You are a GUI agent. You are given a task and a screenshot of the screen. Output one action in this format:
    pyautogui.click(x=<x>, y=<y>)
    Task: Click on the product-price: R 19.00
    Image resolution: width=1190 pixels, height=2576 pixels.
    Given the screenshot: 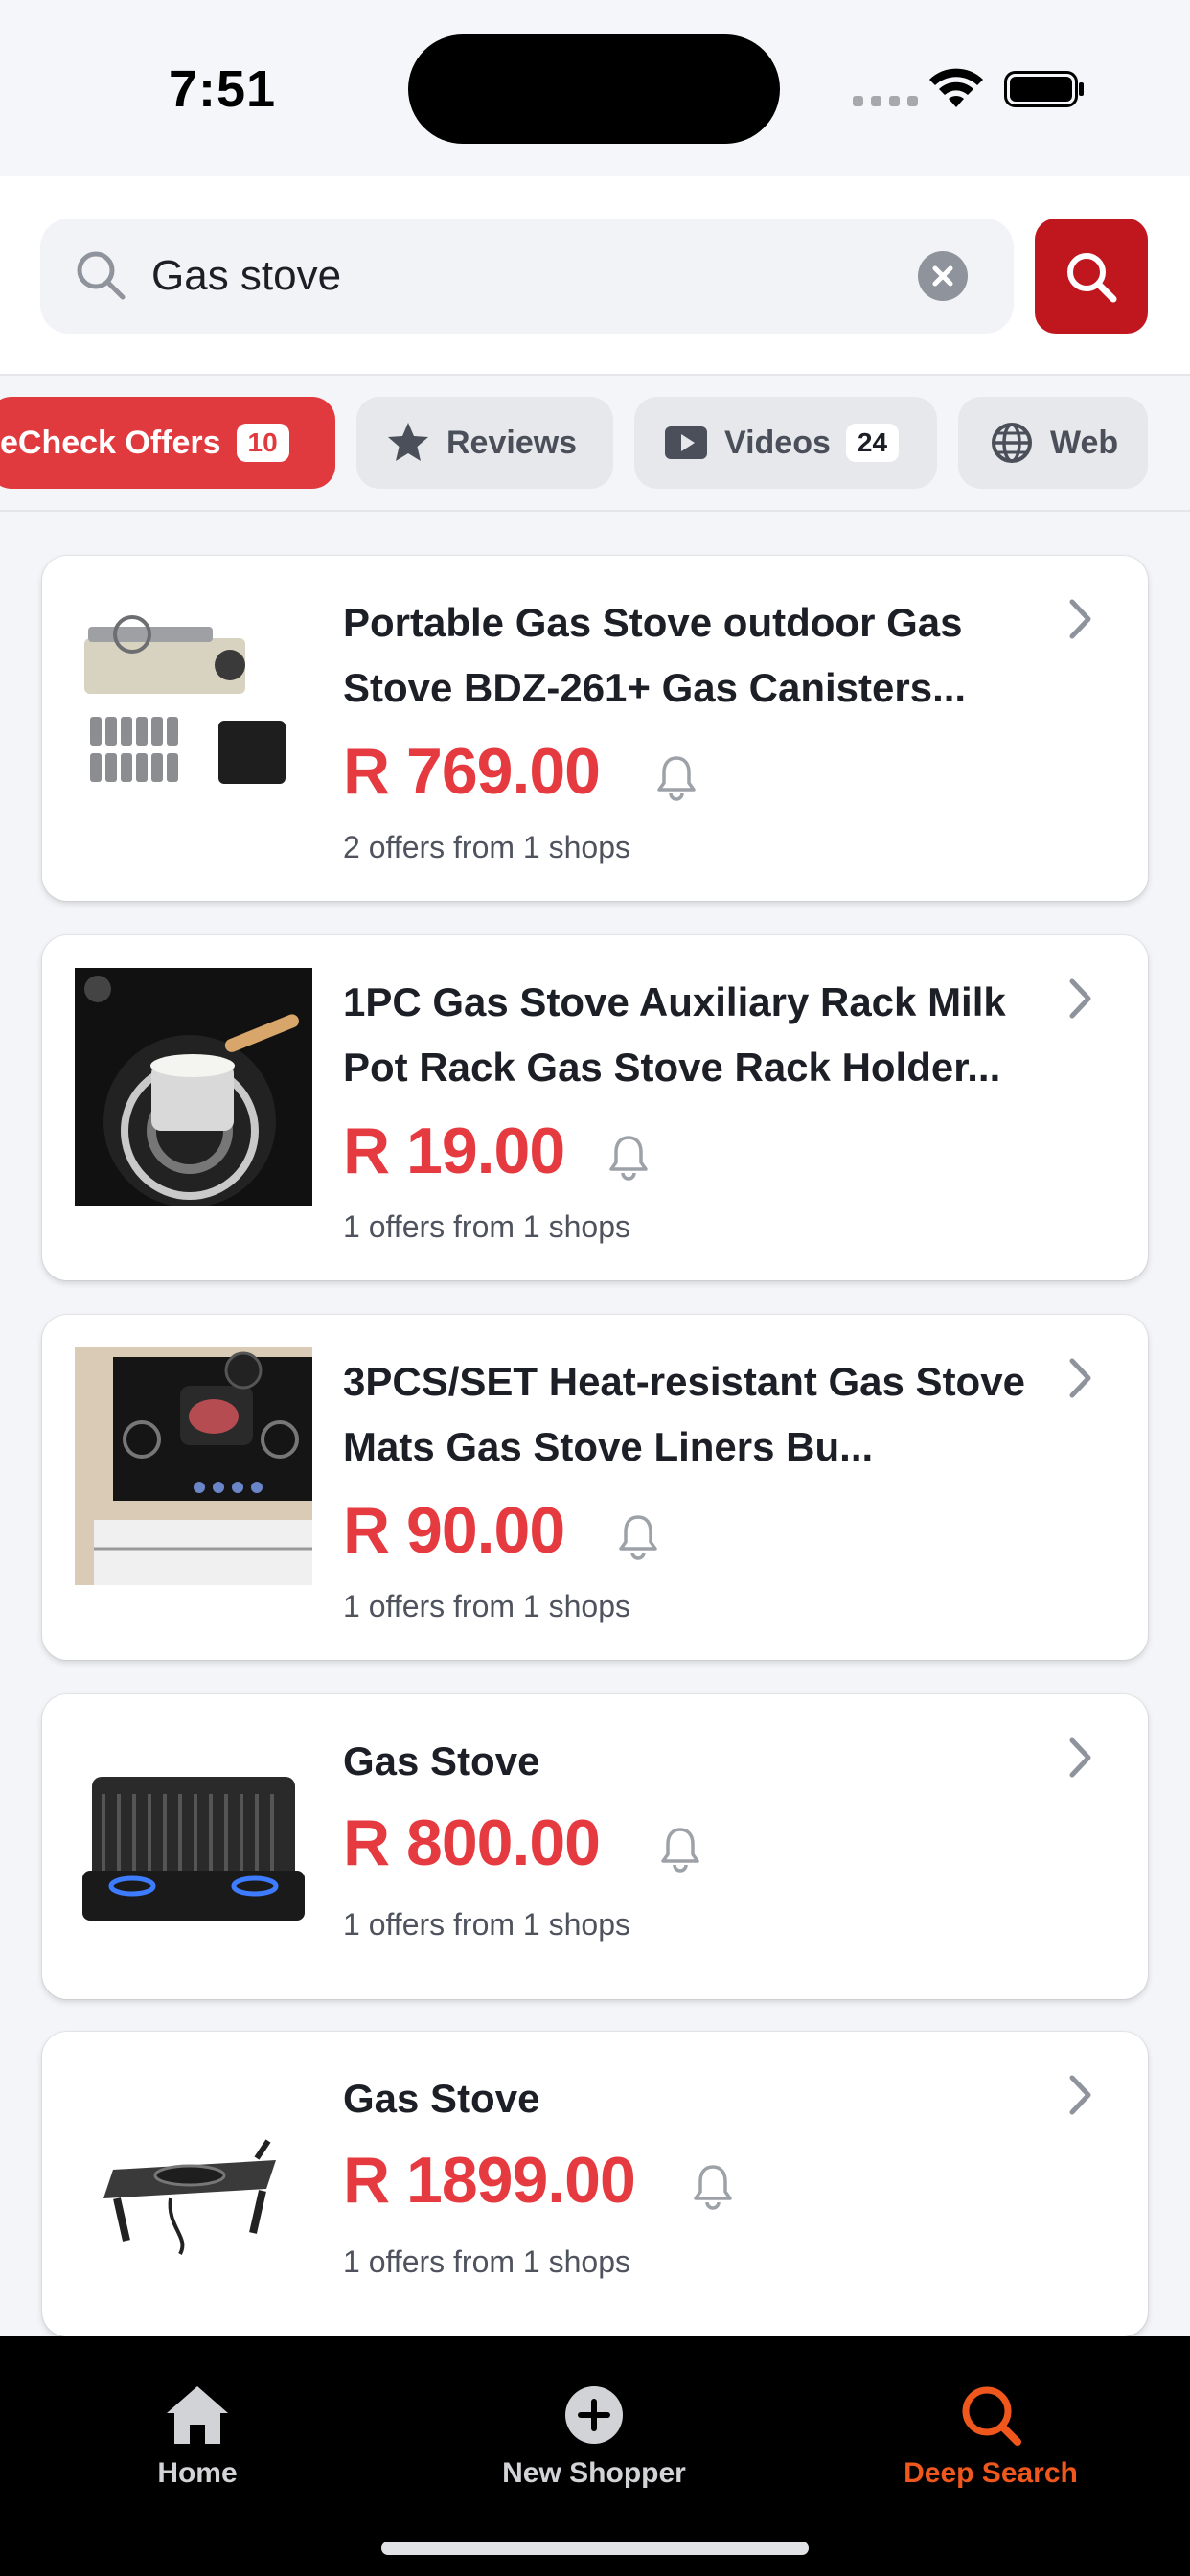 What is the action you would take?
    pyautogui.click(x=454, y=1151)
    